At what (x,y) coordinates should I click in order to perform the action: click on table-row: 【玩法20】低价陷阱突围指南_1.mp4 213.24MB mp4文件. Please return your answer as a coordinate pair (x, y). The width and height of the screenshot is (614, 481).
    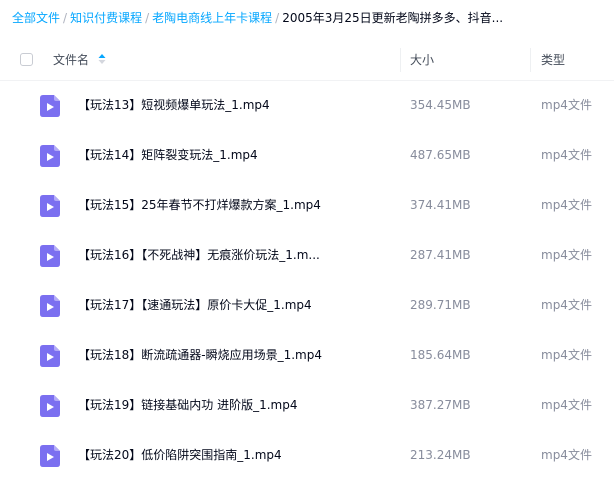
    Looking at the image, I should click on (307, 455).